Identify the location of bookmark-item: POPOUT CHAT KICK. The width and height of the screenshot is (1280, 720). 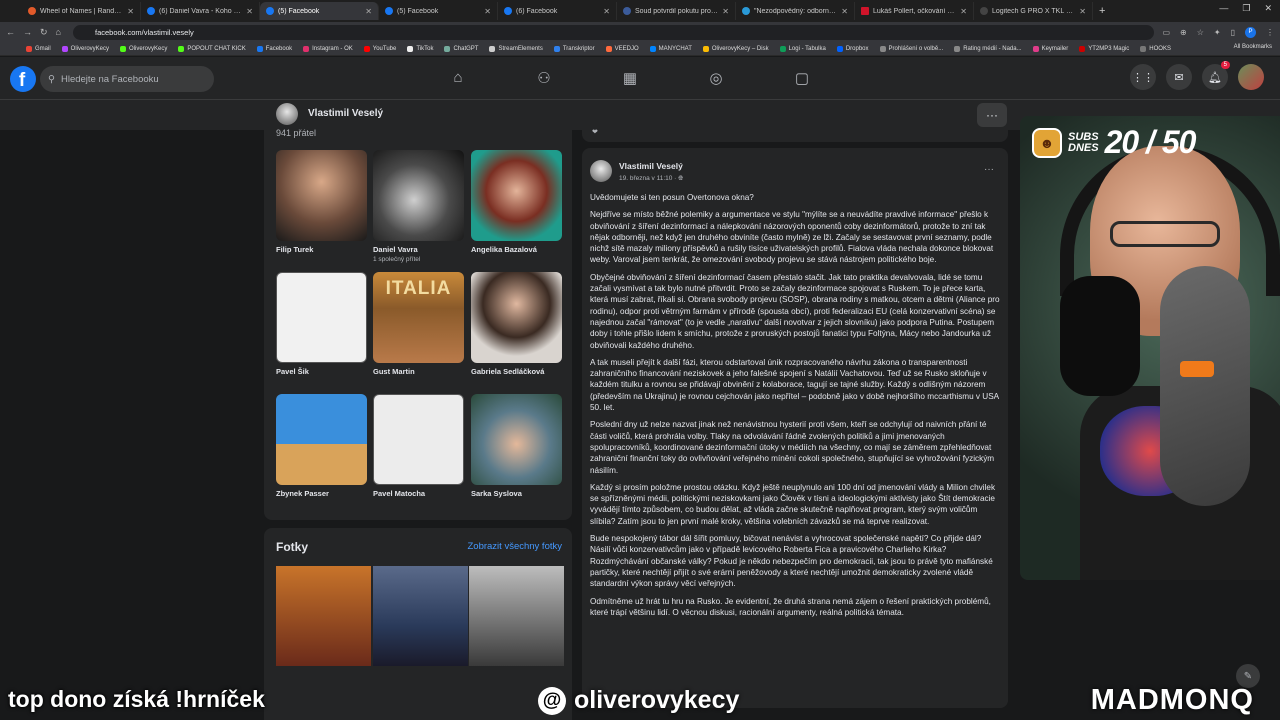
(212, 48).